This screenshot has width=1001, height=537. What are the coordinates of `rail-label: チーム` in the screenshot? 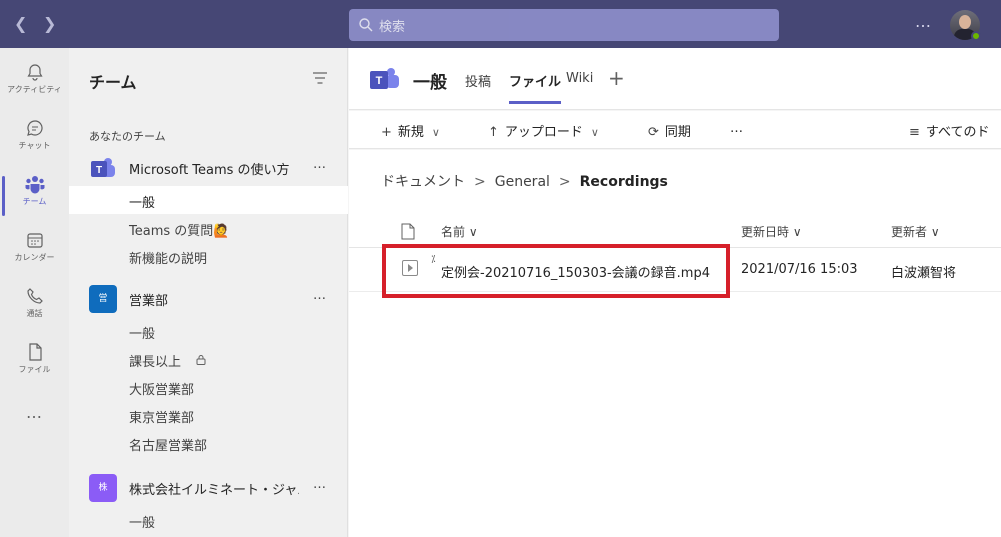 It's located at (34, 201).